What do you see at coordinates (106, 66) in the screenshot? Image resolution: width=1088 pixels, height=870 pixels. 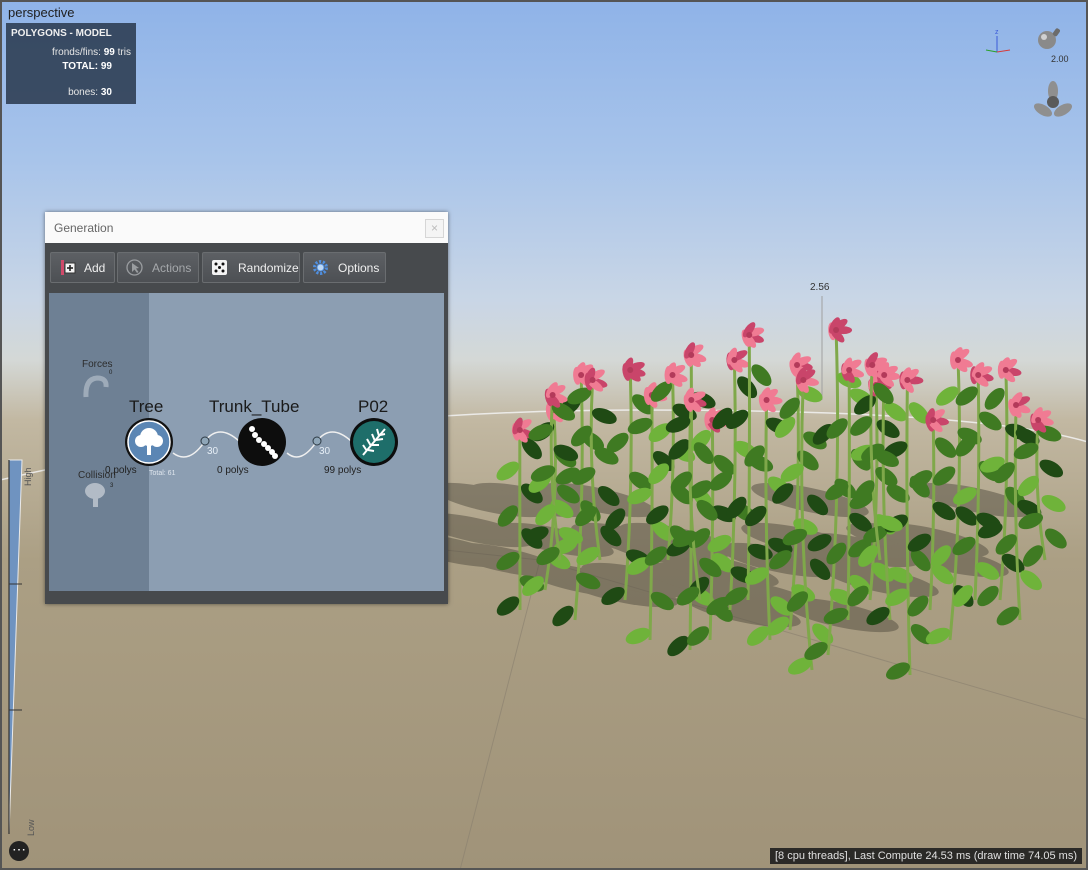 I see `total-value: 99` at bounding box center [106, 66].